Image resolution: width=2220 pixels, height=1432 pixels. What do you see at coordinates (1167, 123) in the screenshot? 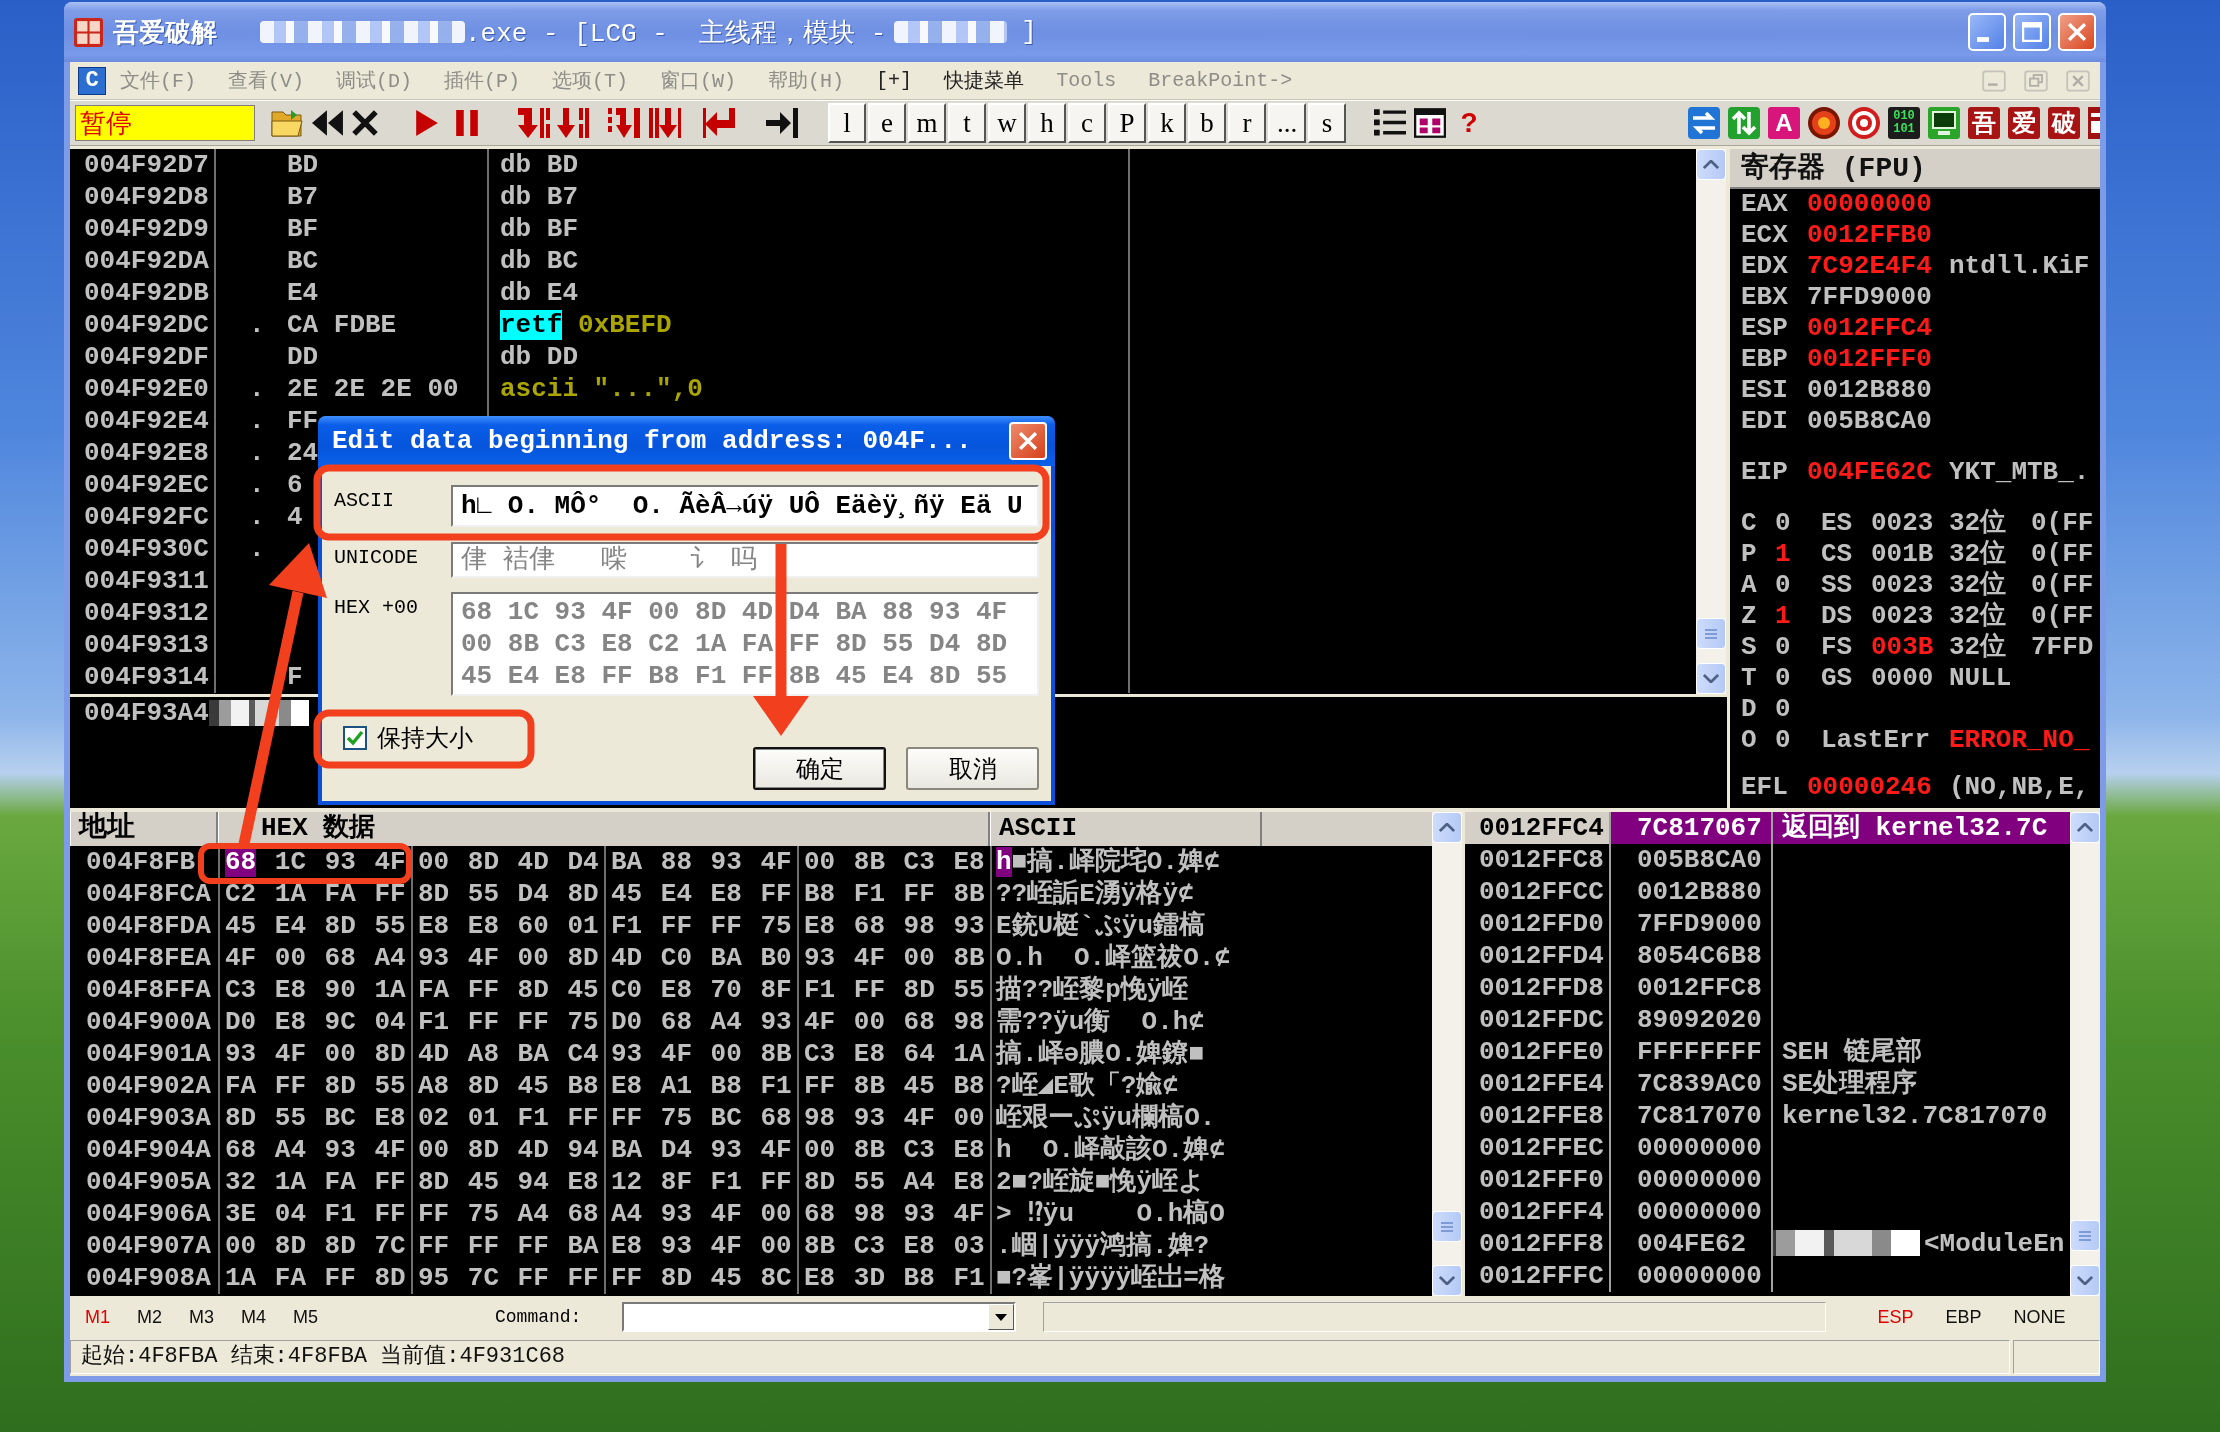
I see `letter-button: k` at bounding box center [1167, 123].